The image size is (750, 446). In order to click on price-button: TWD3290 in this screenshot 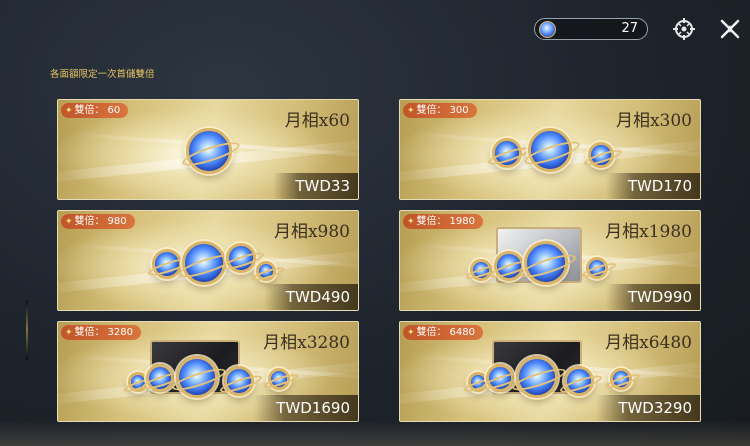, I will do `click(648, 408)`.